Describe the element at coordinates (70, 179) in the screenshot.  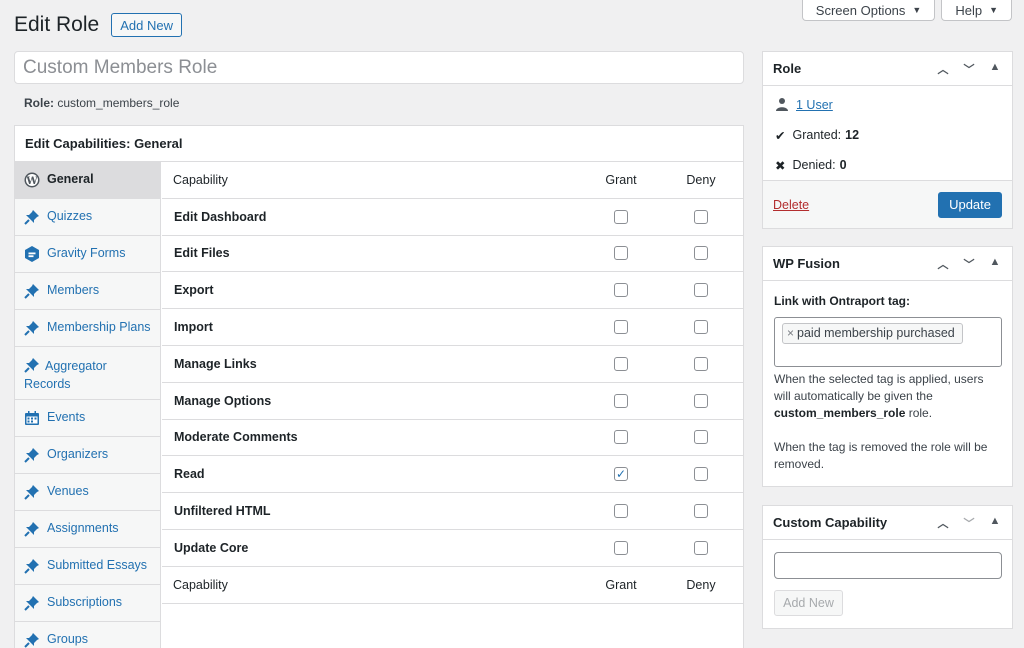
I see `sidebar-item-label: General` at that location.